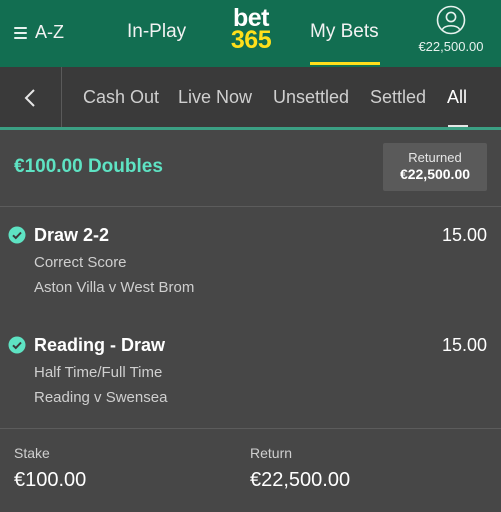 Image resolution: width=501 pixels, height=512 pixels. What do you see at coordinates (88, 166) in the screenshot?
I see `bet-title: €100.00 Doubles` at bounding box center [88, 166].